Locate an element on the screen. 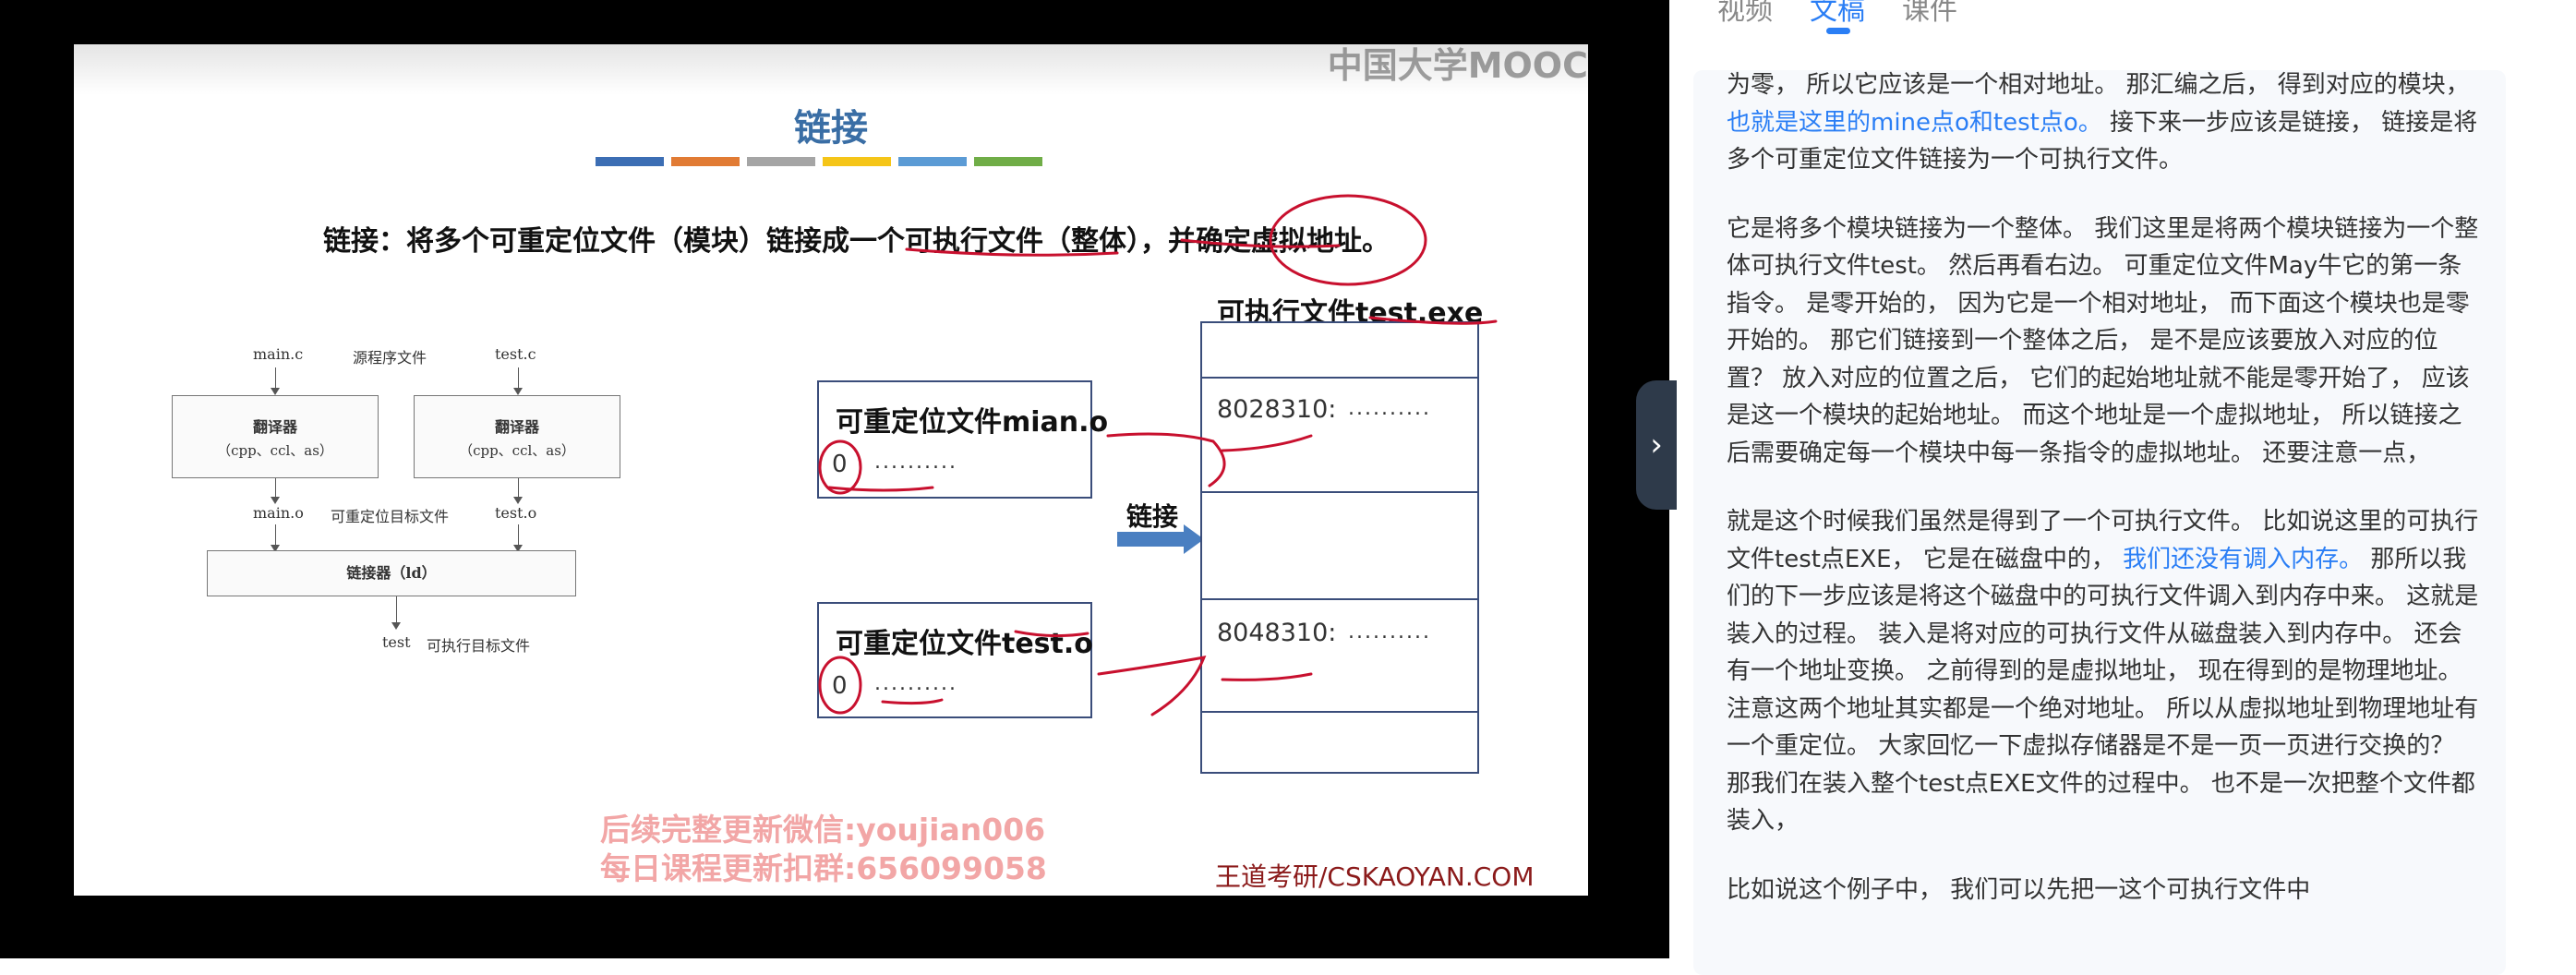 The height and width of the screenshot is (975, 2576). handwritten-annotations is located at coordinates (1158, 455).